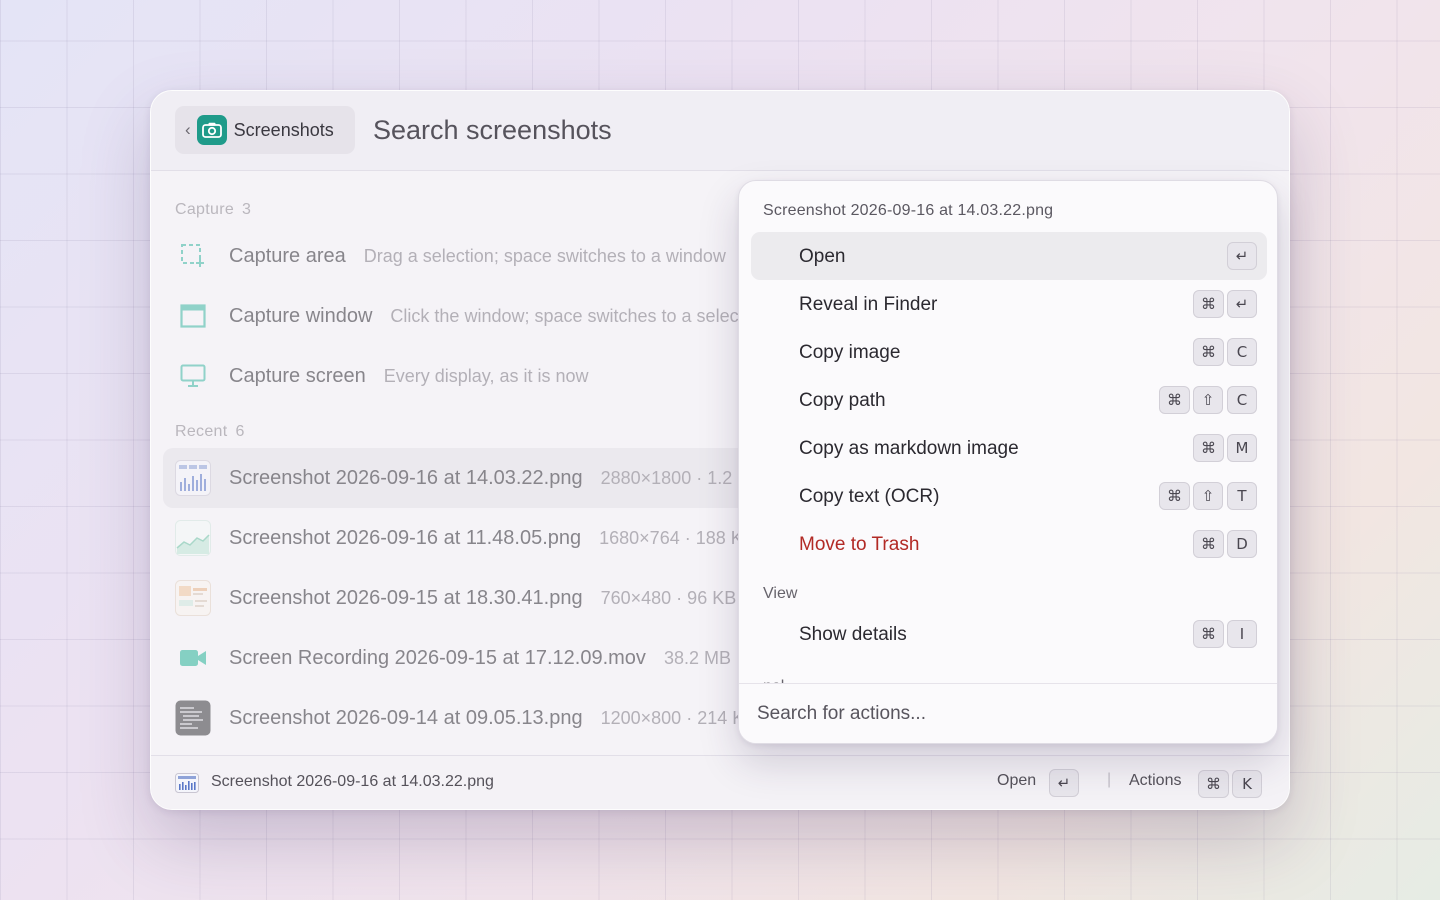 The image size is (1440, 900). Describe the element at coordinates (842, 400) in the screenshot. I see `action-label: Copy path` at that location.